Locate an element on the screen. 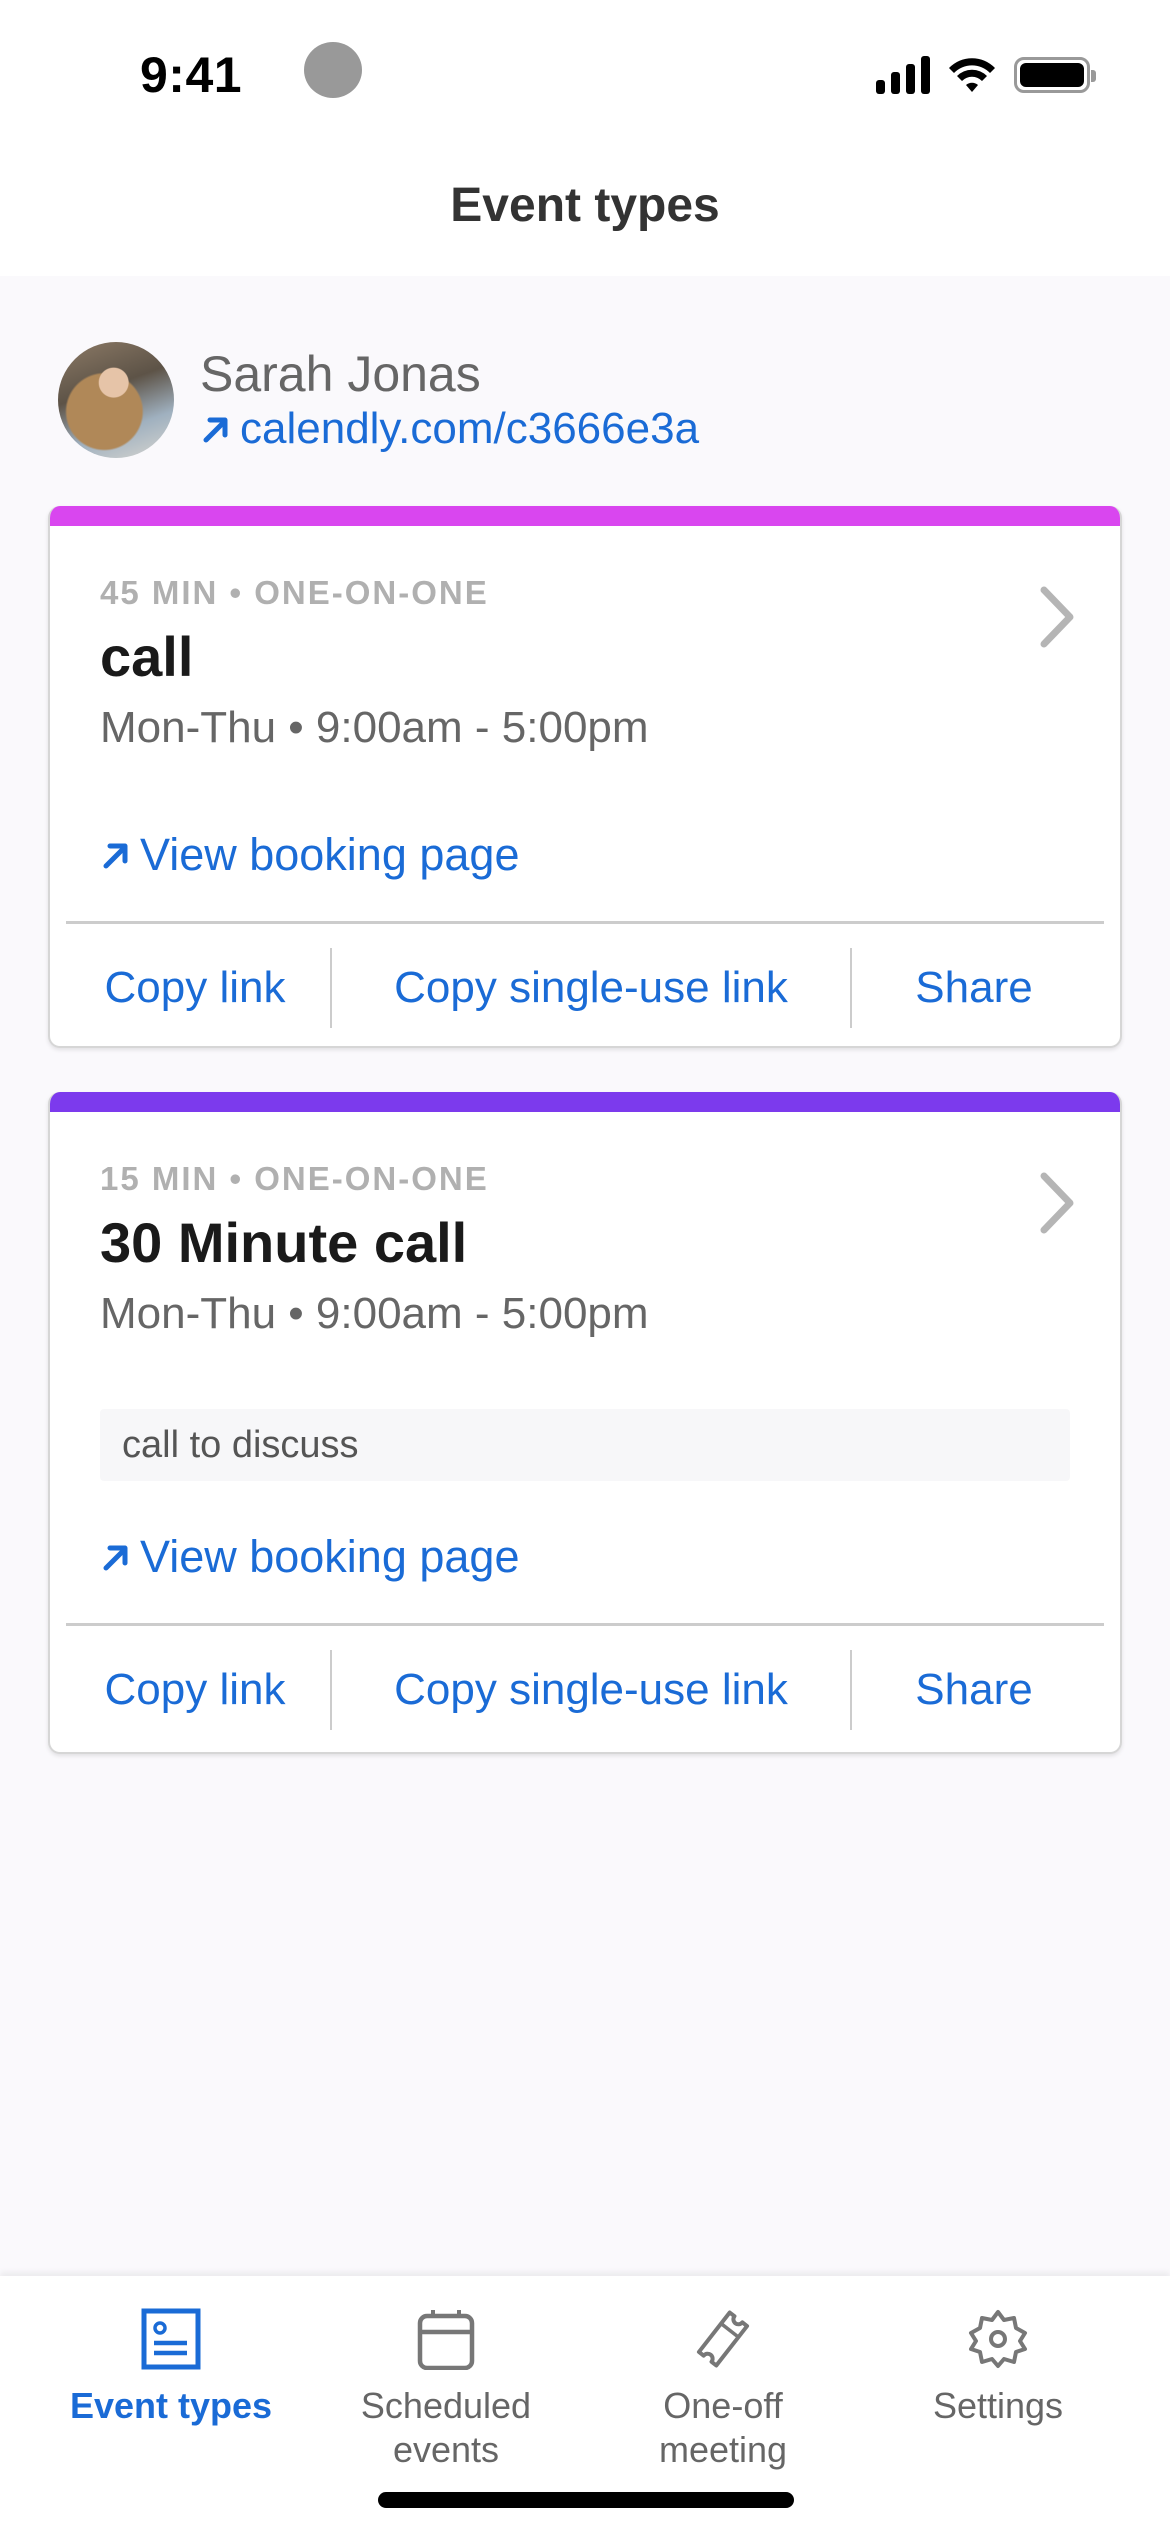  tab-label: Event types is located at coordinates (171, 2405).